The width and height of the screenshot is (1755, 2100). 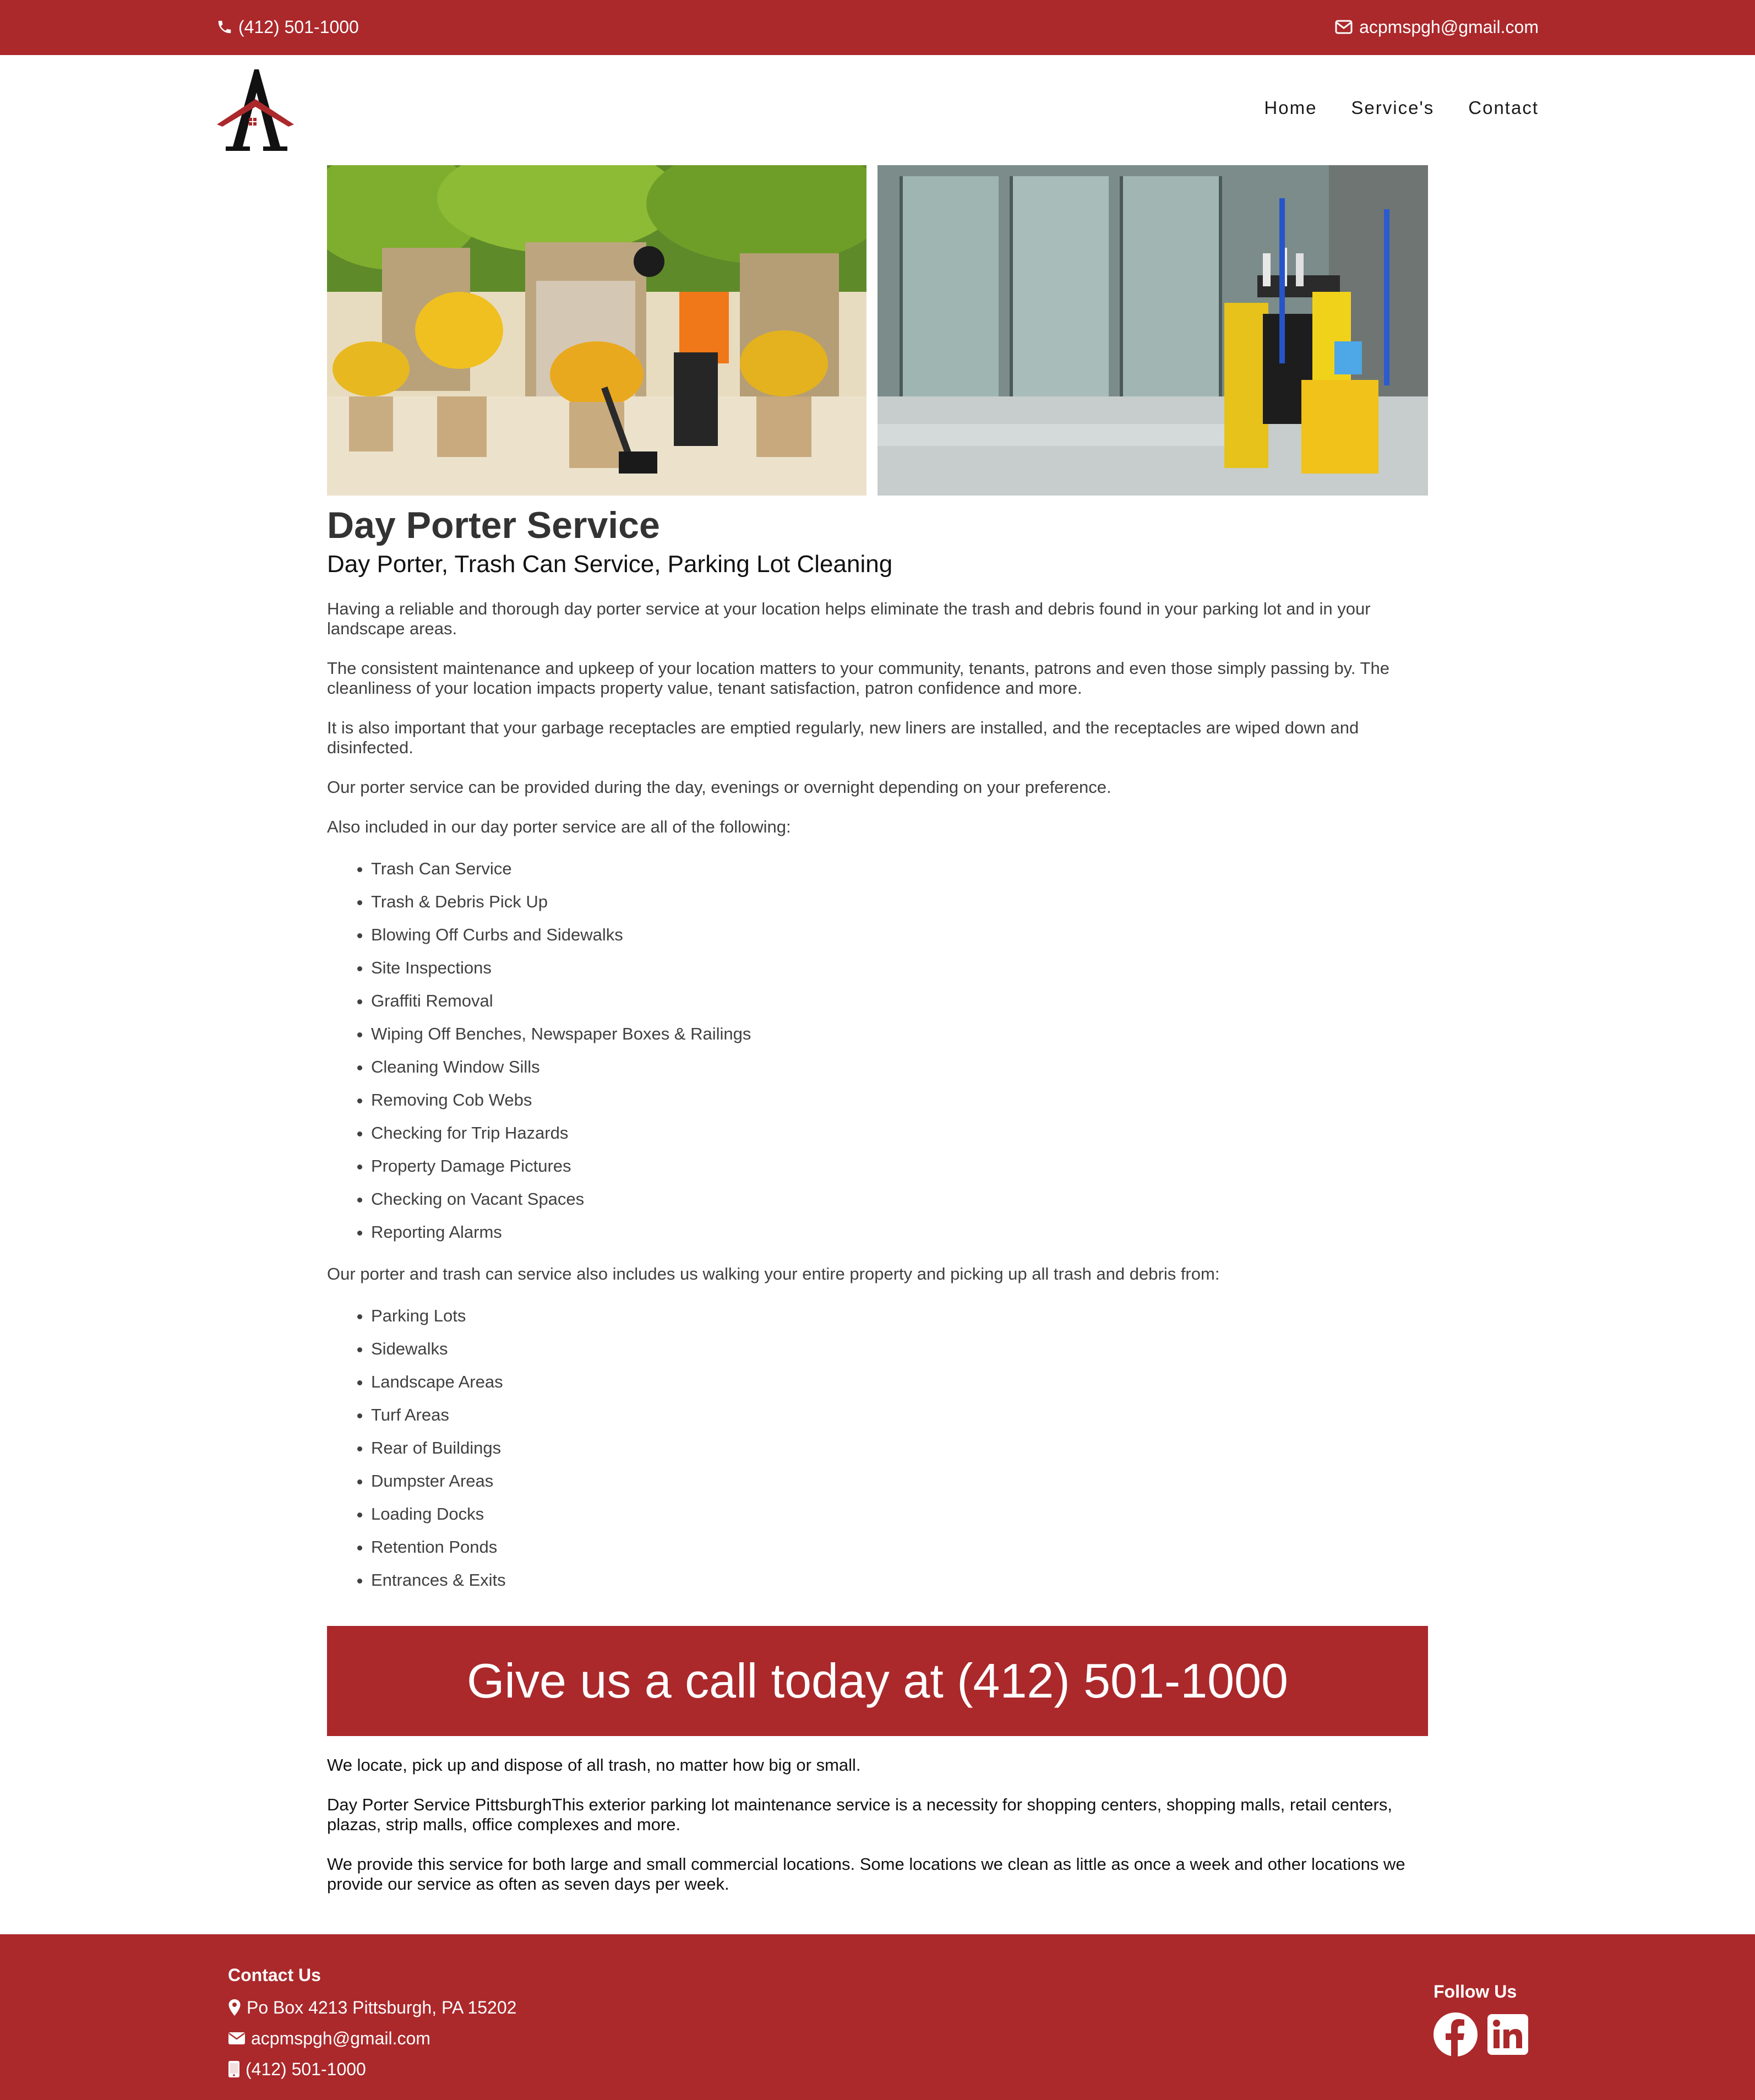 I want to click on topbar-email-link: acpmspgh@gmail.com, so click(x=1437, y=27).